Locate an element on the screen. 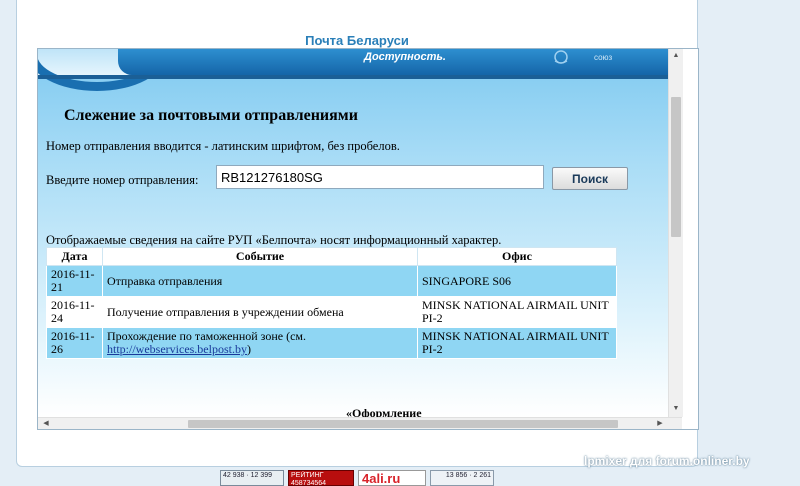 This screenshot has width=800, height=486. emblem-label: союз is located at coordinates (603, 57).